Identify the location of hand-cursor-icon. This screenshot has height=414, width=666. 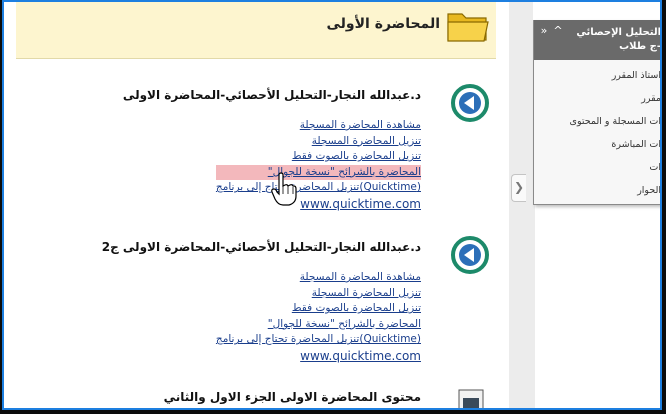
(284, 189).